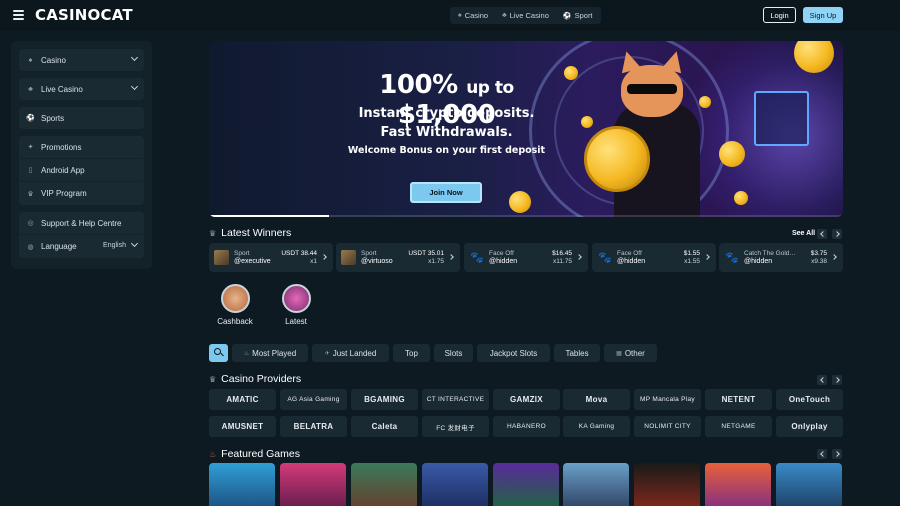 This screenshot has height=506, width=900. I want to click on support-icon: ◎, so click(30, 223).